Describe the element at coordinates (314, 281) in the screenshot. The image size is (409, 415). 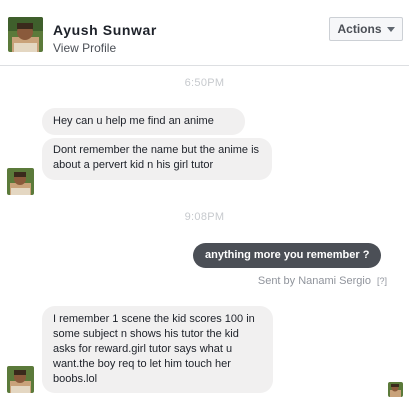
I see `sent-by-text: Sent by Nanami Sergio` at that location.